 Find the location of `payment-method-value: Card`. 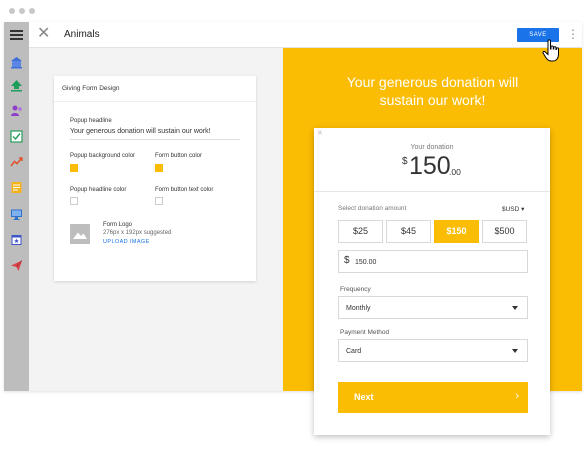

payment-method-value: Card is located at coordinates (354, 351).